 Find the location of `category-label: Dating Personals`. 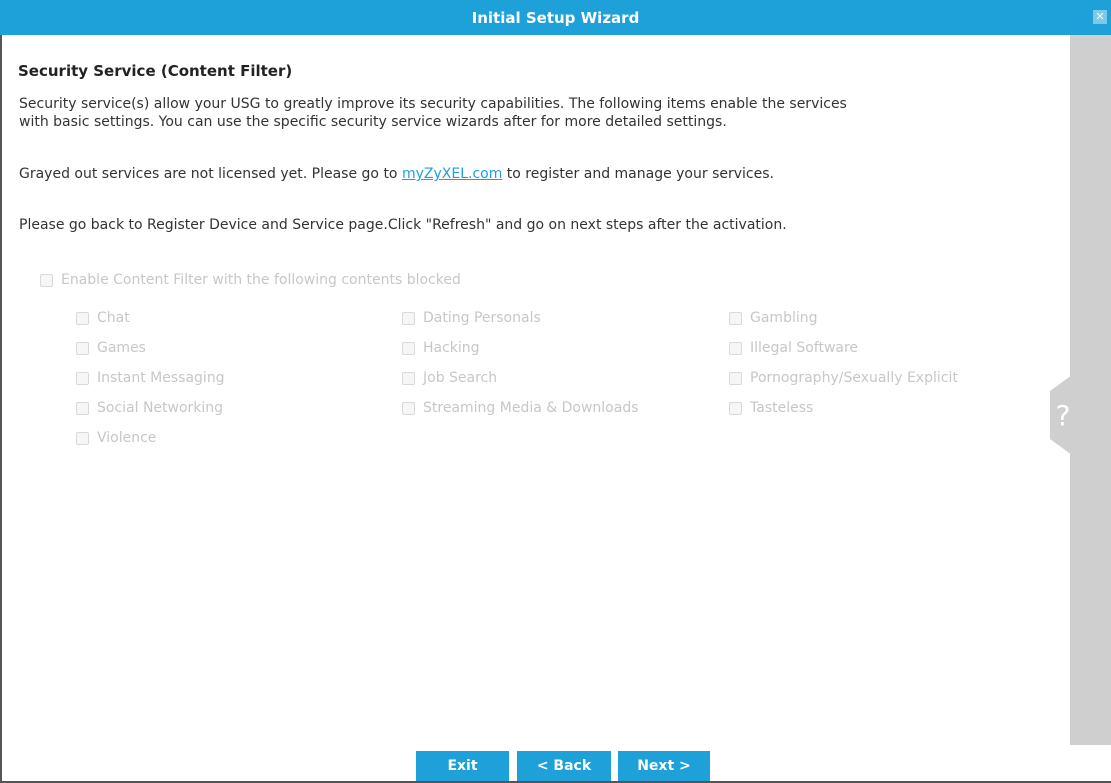

category-label: Dating Personals is located at coordinates (482, 318).